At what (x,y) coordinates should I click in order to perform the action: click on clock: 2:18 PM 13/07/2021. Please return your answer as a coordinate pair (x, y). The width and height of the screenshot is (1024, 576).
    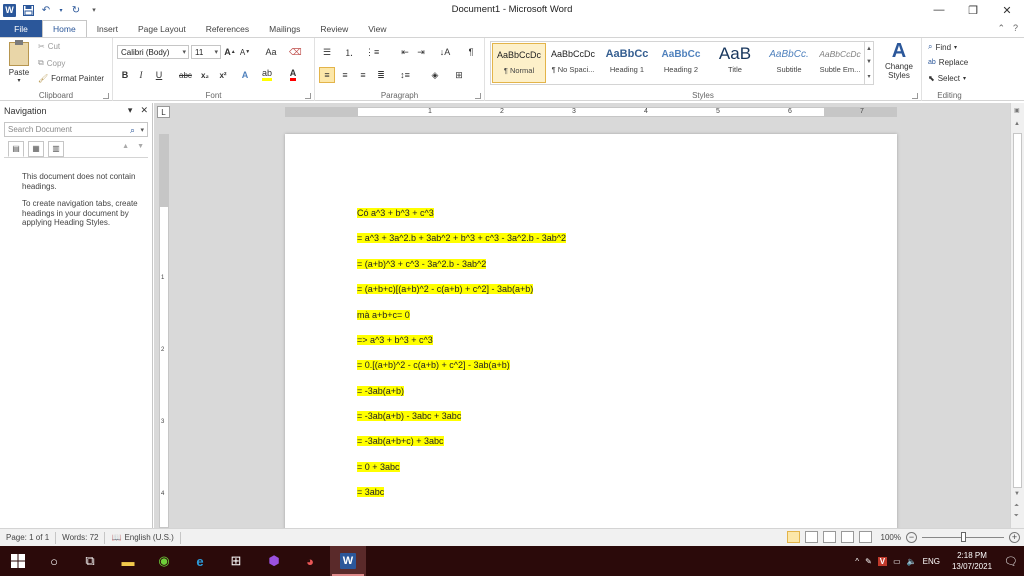
    Looking at the image, I should click on (972, 561).